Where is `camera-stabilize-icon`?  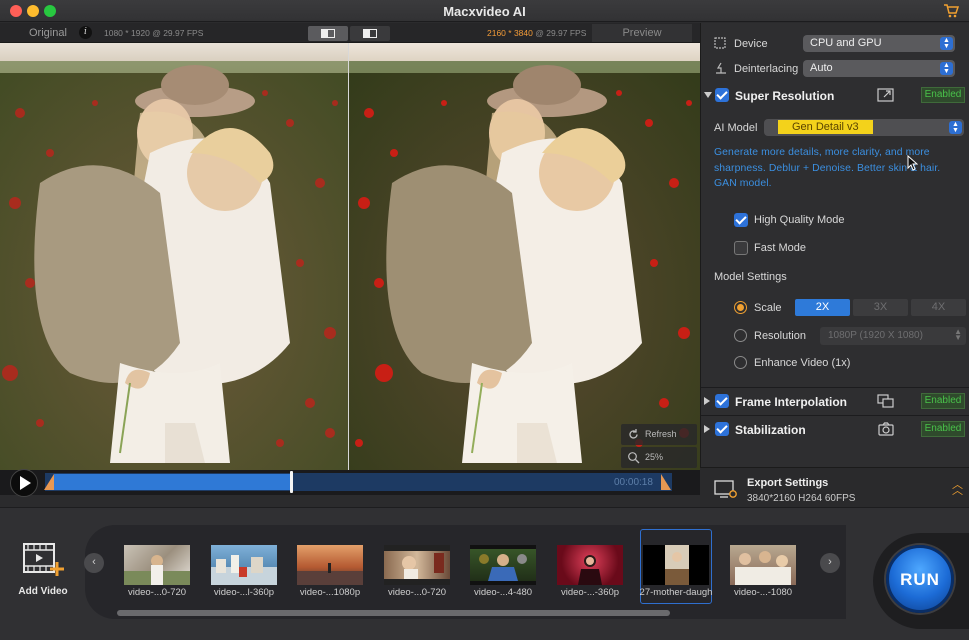 camera-stabilize-icon is located at coordinates (886, 429).